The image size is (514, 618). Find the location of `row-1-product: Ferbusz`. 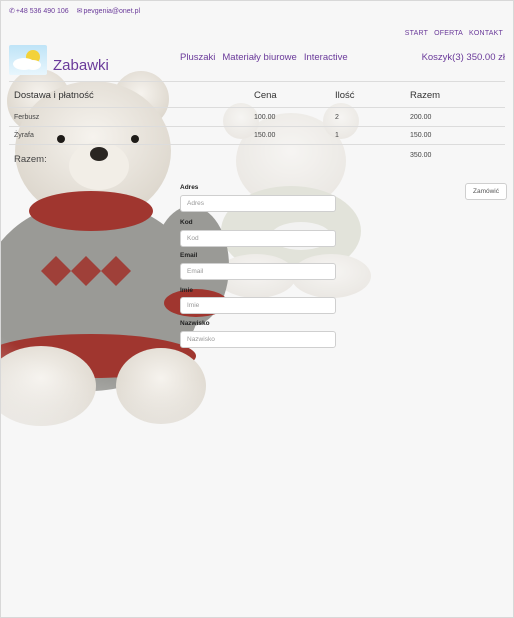

row-1-product: Ferbusz is located at coordinates (27, 117).